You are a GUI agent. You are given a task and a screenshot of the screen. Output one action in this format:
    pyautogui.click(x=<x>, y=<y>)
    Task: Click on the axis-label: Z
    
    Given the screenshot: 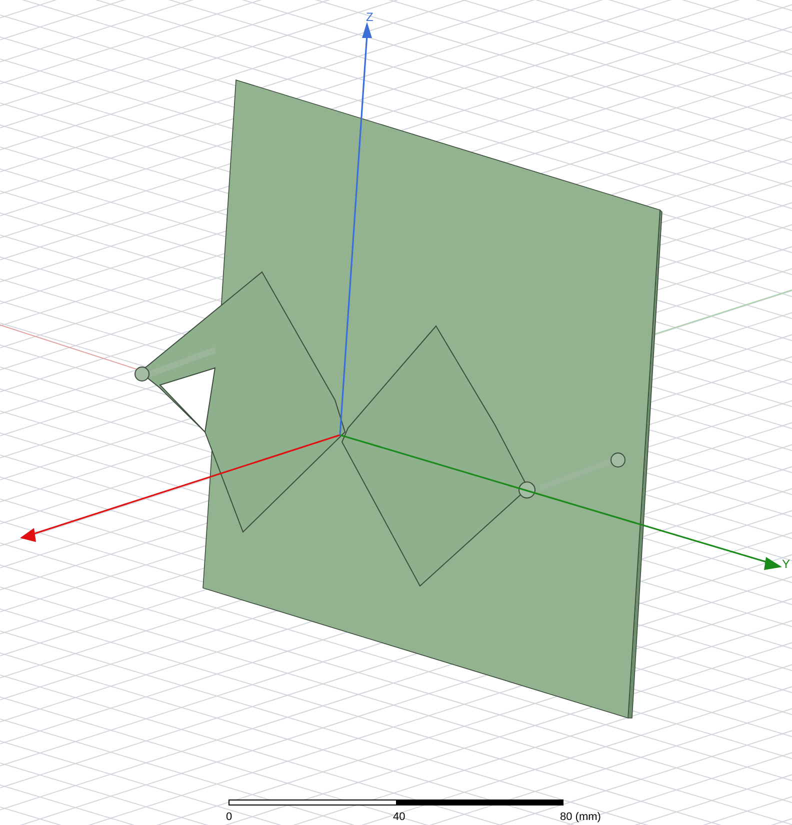 What is the action you would take?
    pyautogui.click(x=370, y=17)
    